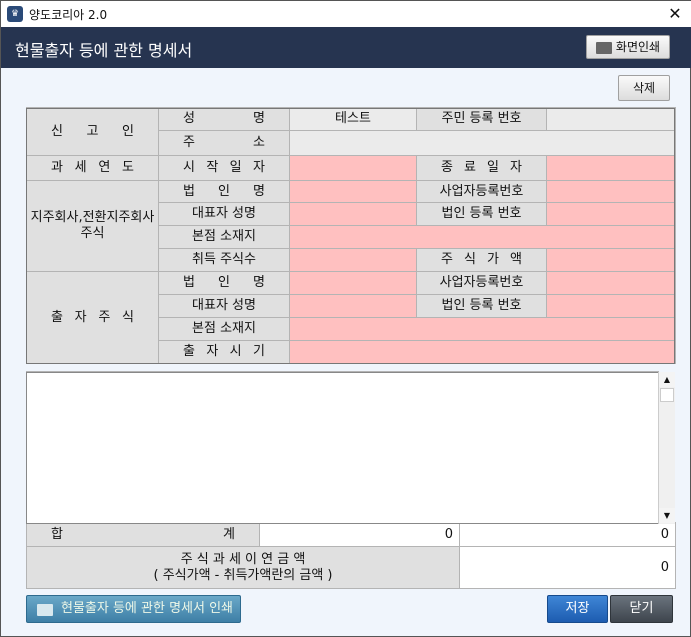  I want to click on address-field, so click(482, 143).